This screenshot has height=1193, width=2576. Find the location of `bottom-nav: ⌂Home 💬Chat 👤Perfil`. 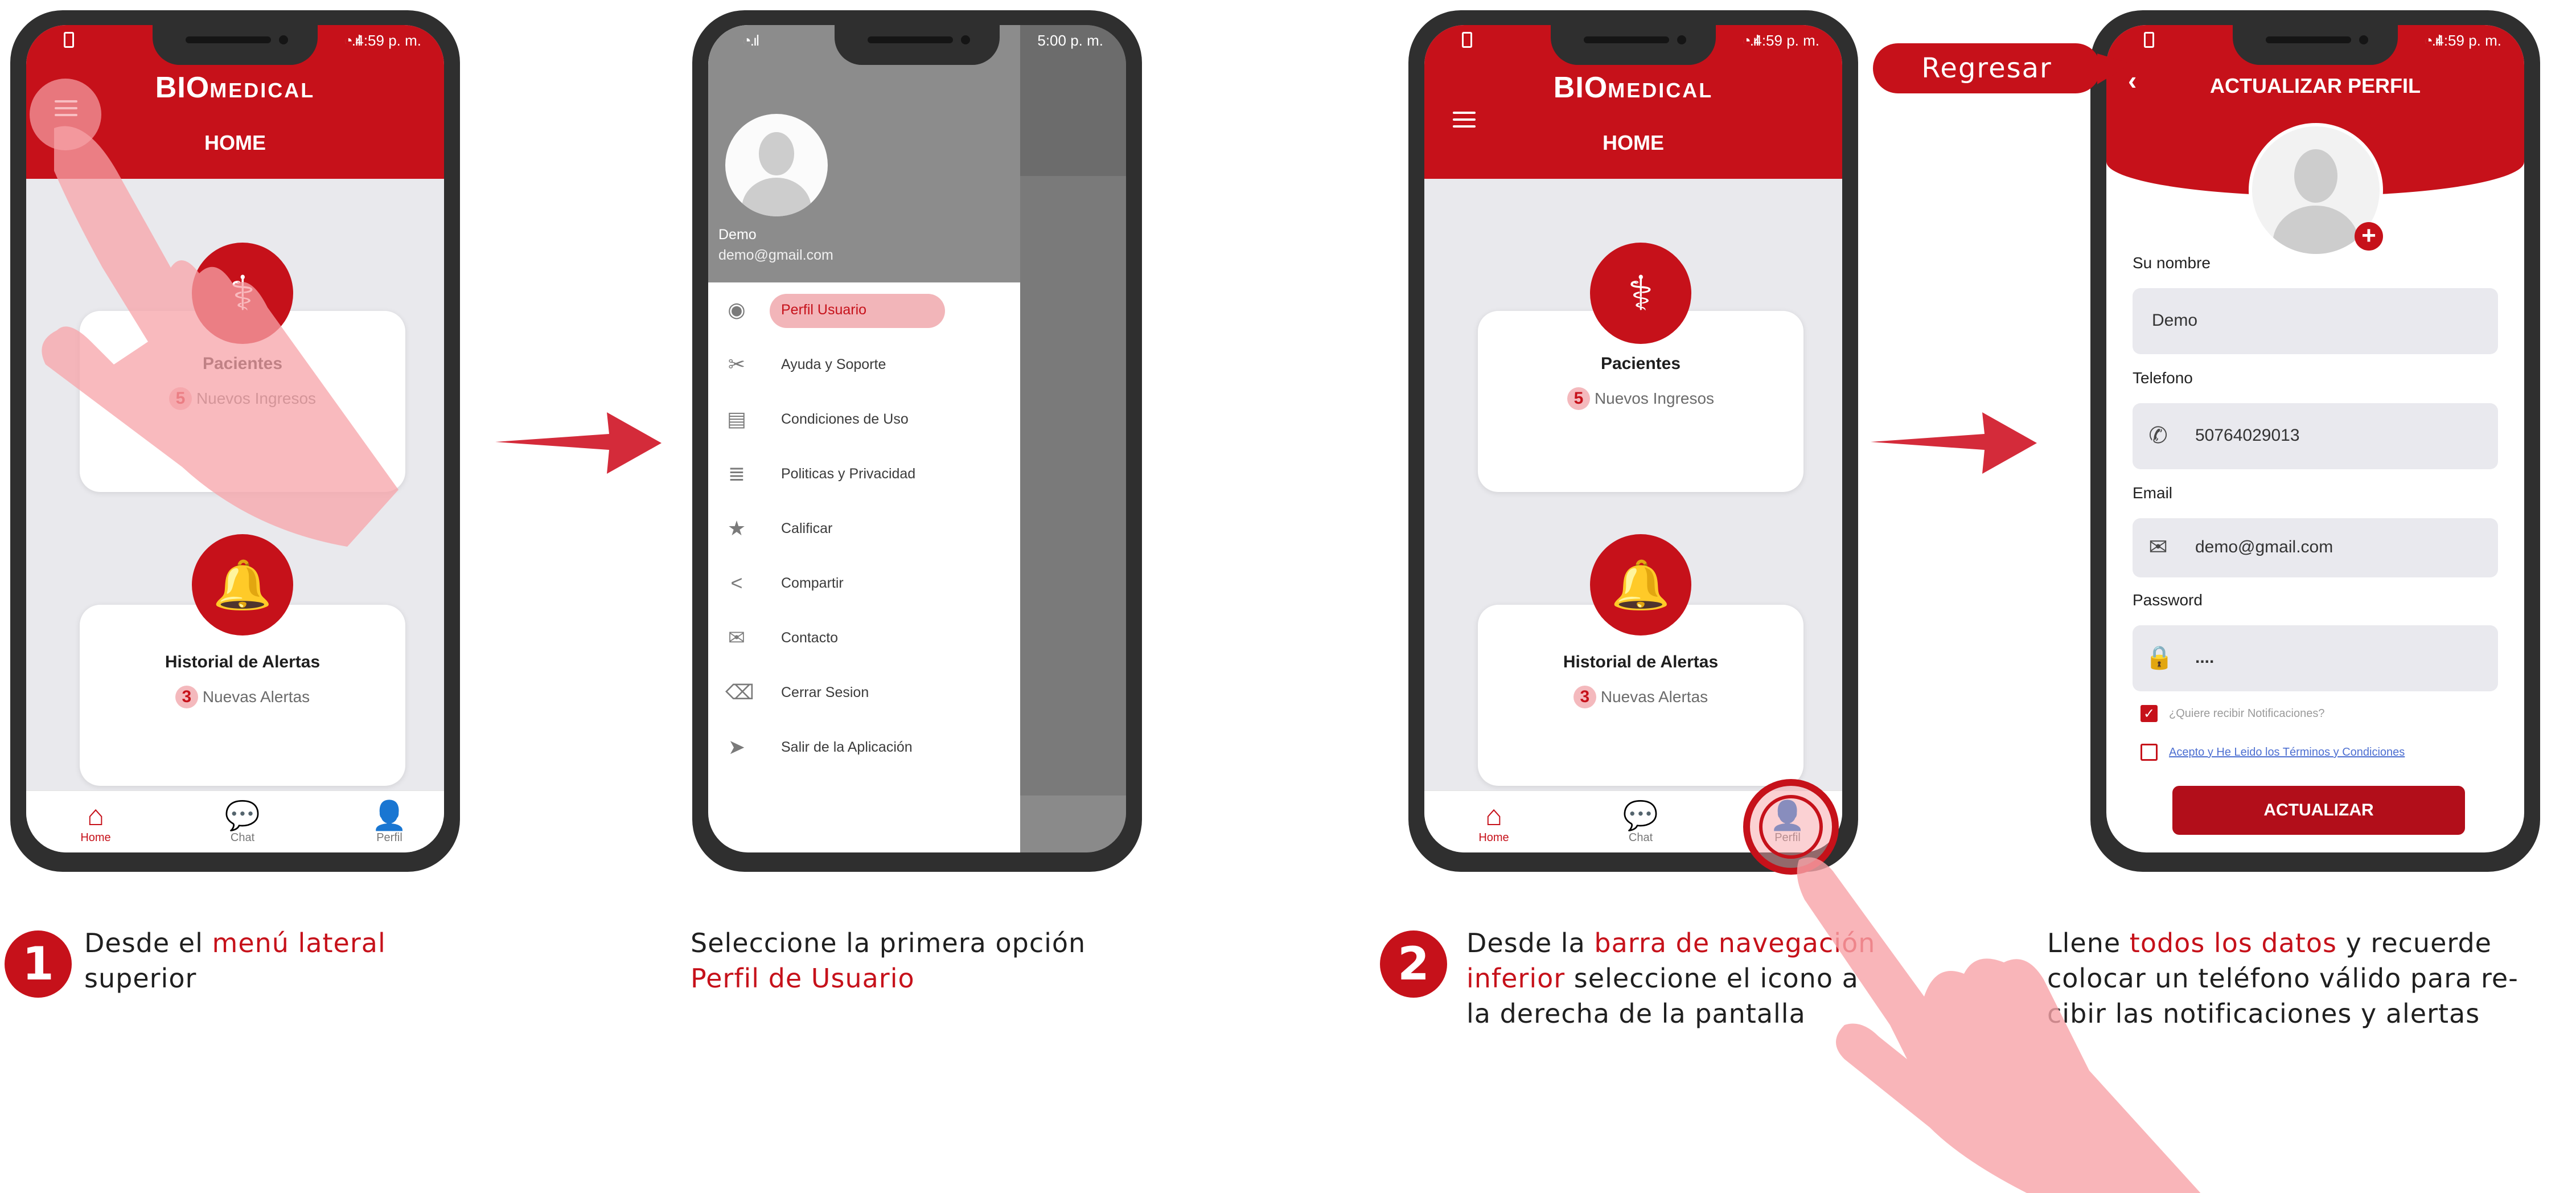

bottom-nav: ⌂Home 💬Chat 👤Perfil is located at coordinates (235, 821).